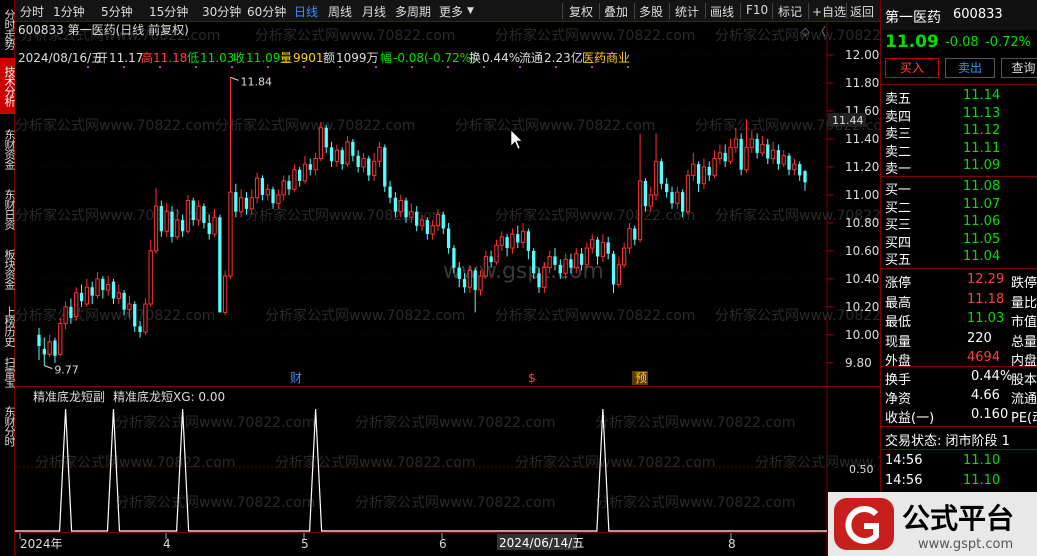 This screenshot has height=556, width=1037. What do you see at coordinates (193, 58) in the screenshot?
I see `low-label: 低` at bounding box center [193, 58].